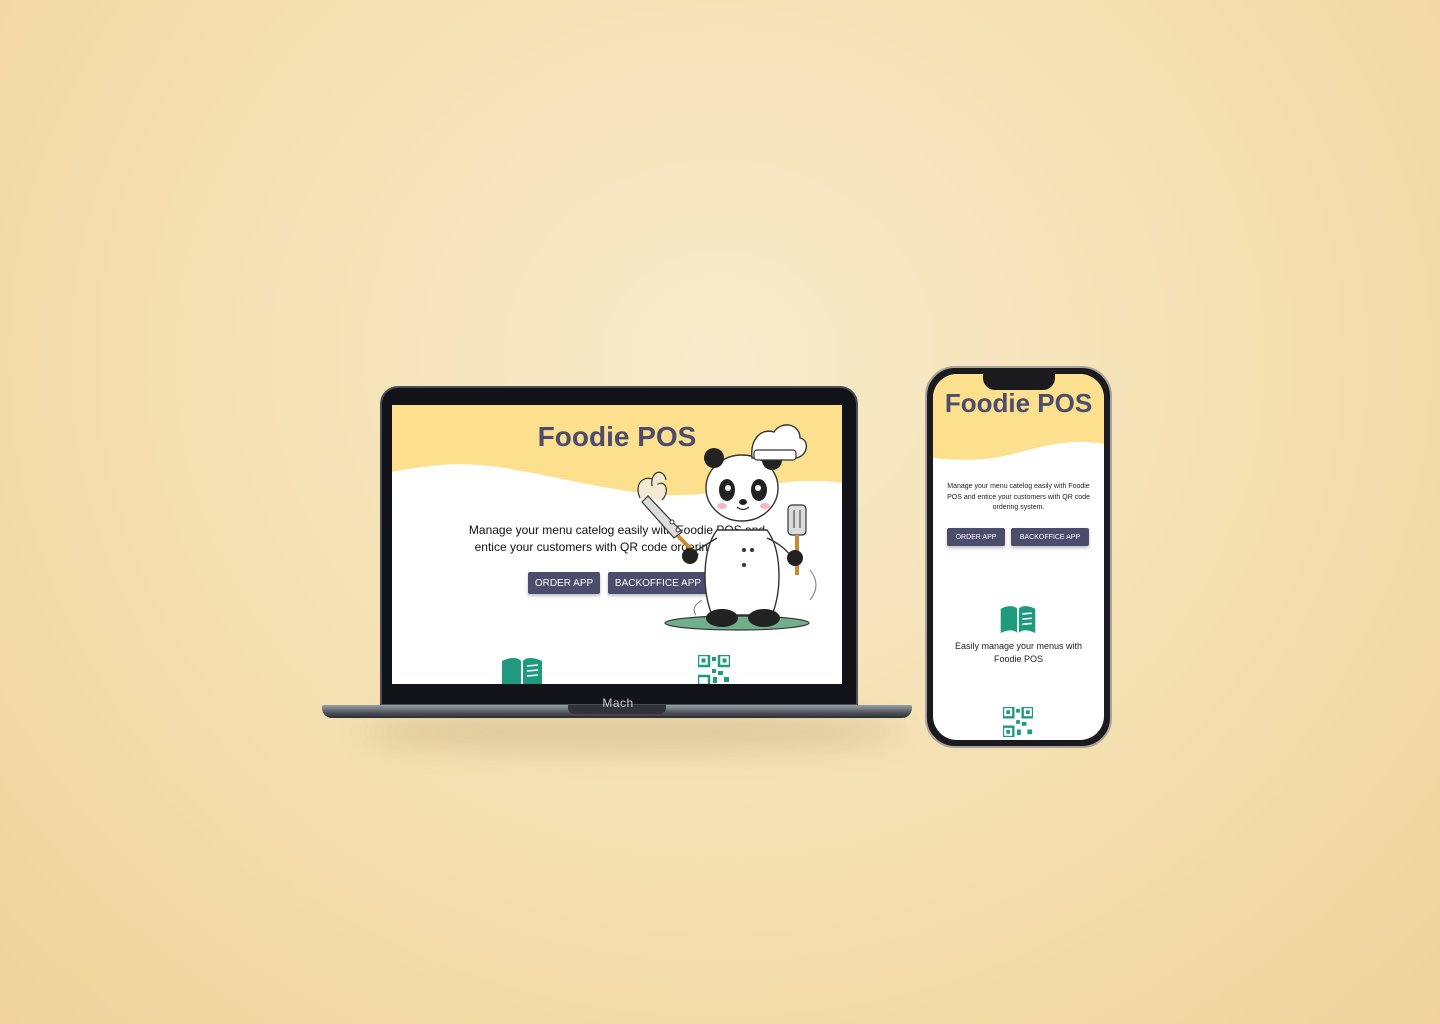 The image size is (1440, 1024). Describe the element at coordinates (630, 732) in the screenshot. I see `laptop-shadow` at that location.